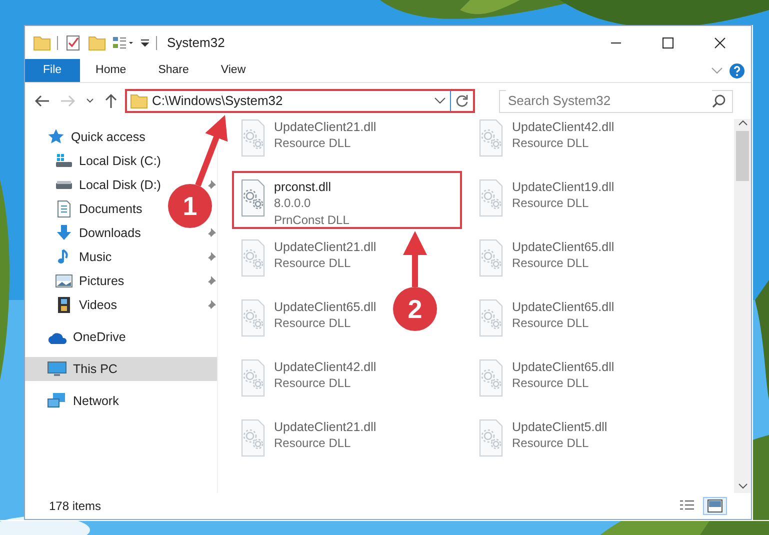 This screenshot has width=769, height=535. What do you see at coordinates (73, 43) in the screenshot?
I see `properties-icon` at bounding box center [73, 43].